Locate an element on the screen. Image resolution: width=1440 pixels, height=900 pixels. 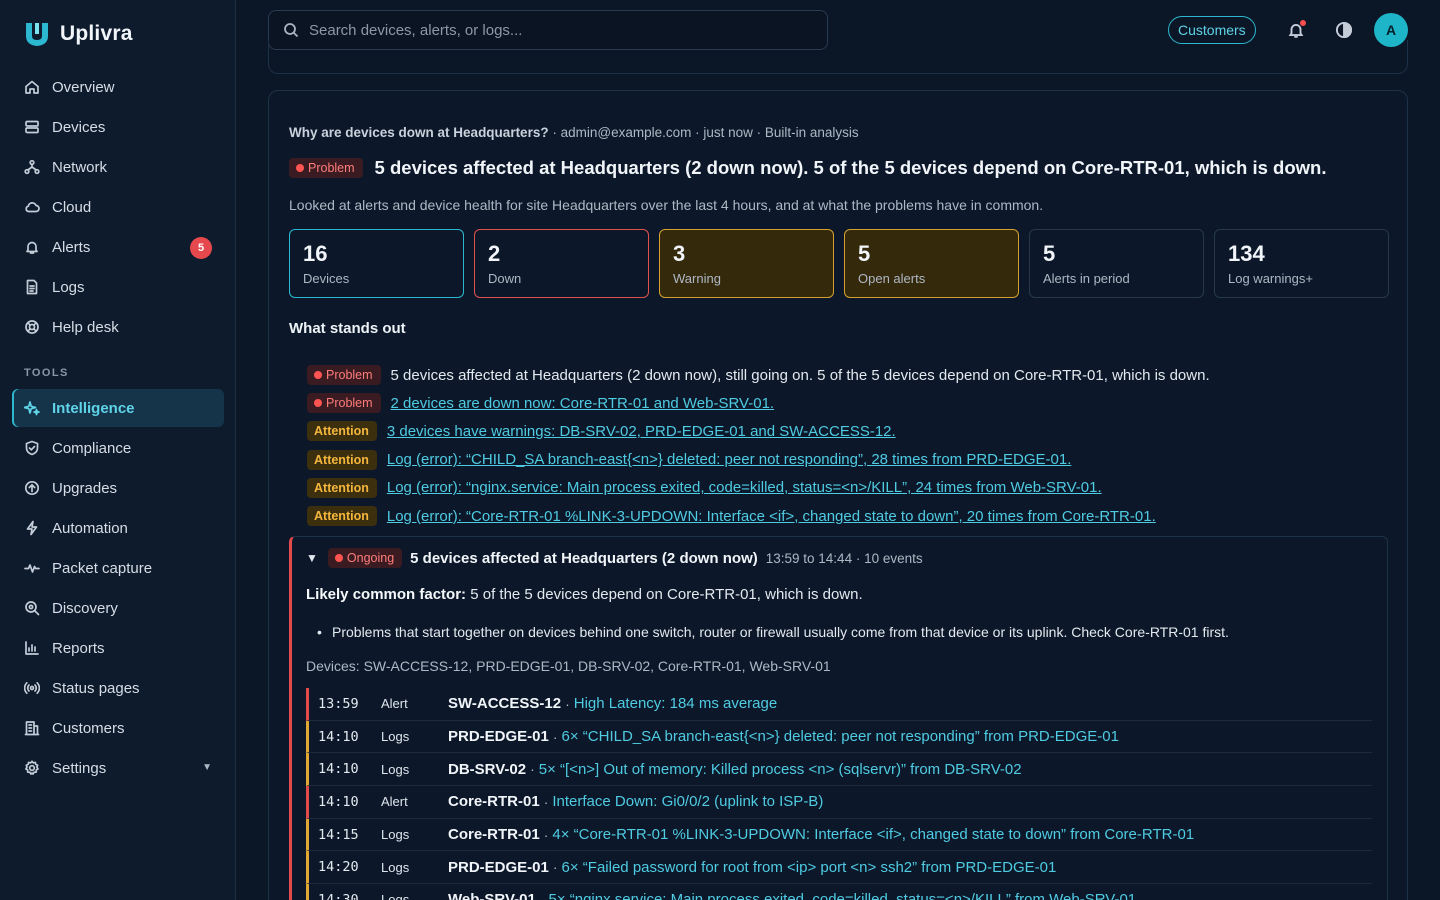
stat-open-alerts: 5 Open alerts is located at coordinates (931, 263).